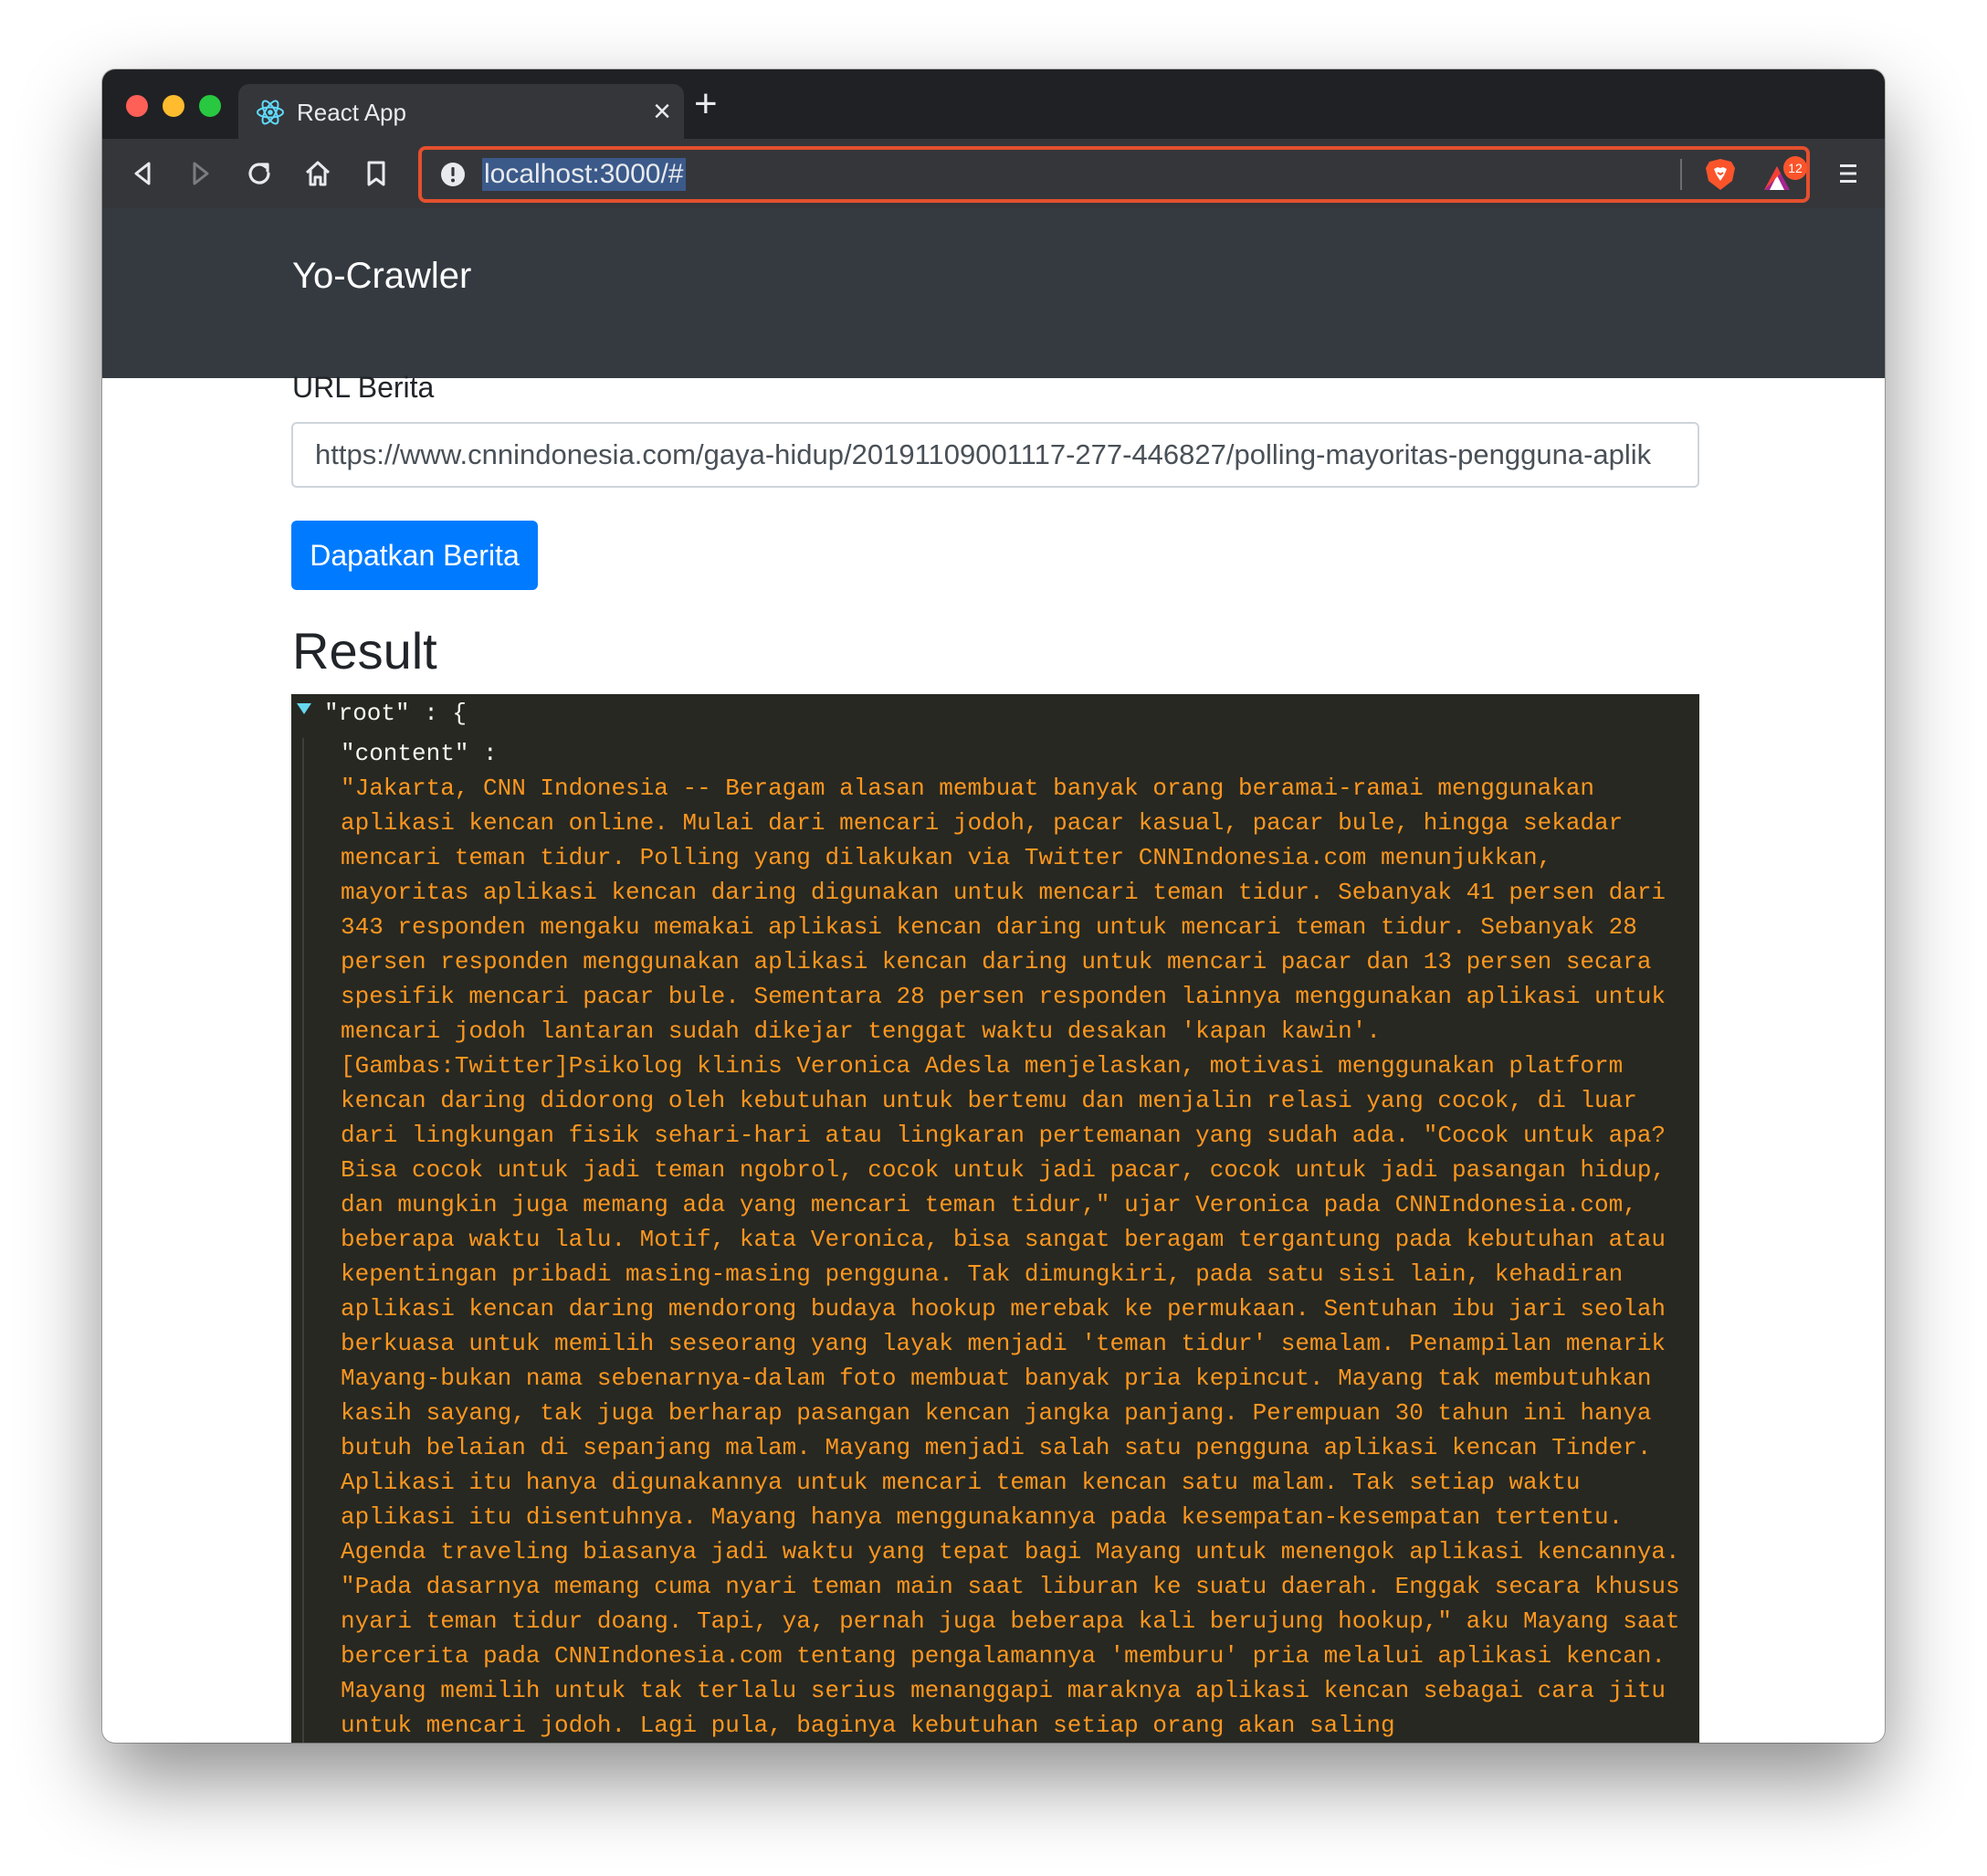 The height and width of the screenshot is (1876, 1987). Describe the element at coordinates (995, 455) in the screenshot. I see `url-berita-input` at that location.